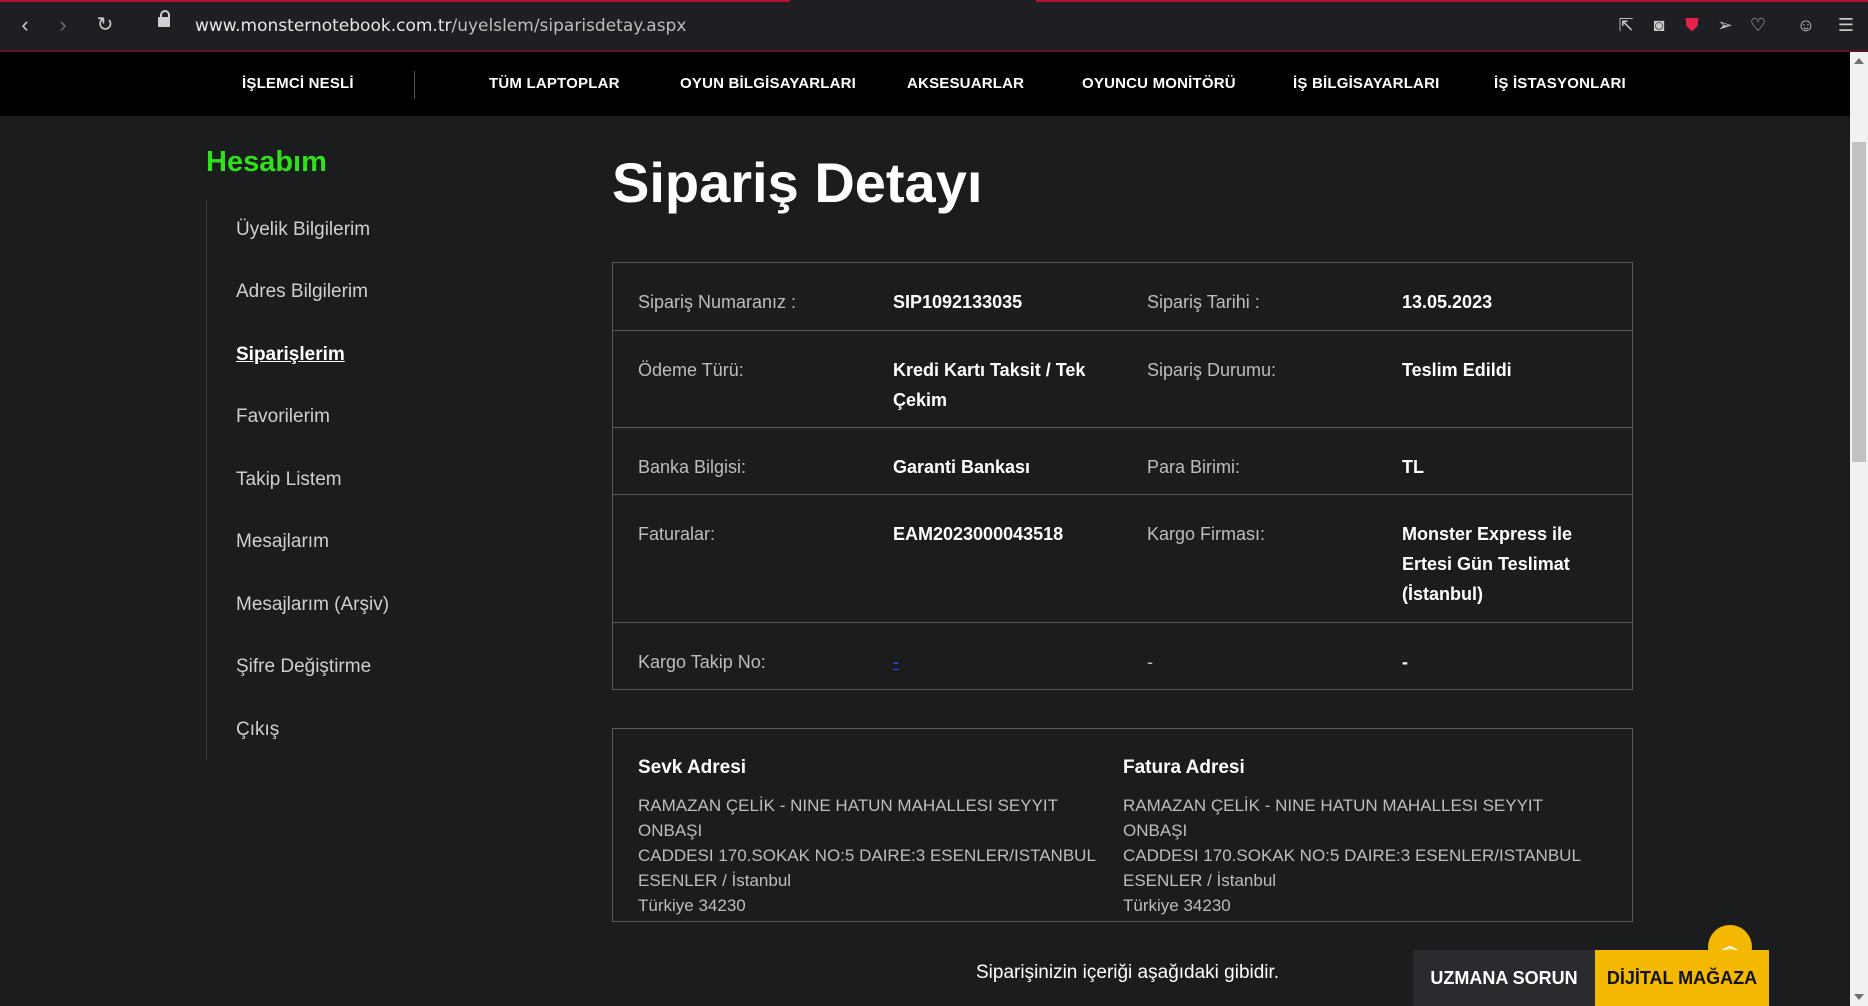  Describe the element at coordinates (965, 84) in the screenshot. I see `nav-aksesuarlar: AKSESUARLAR` at that location.